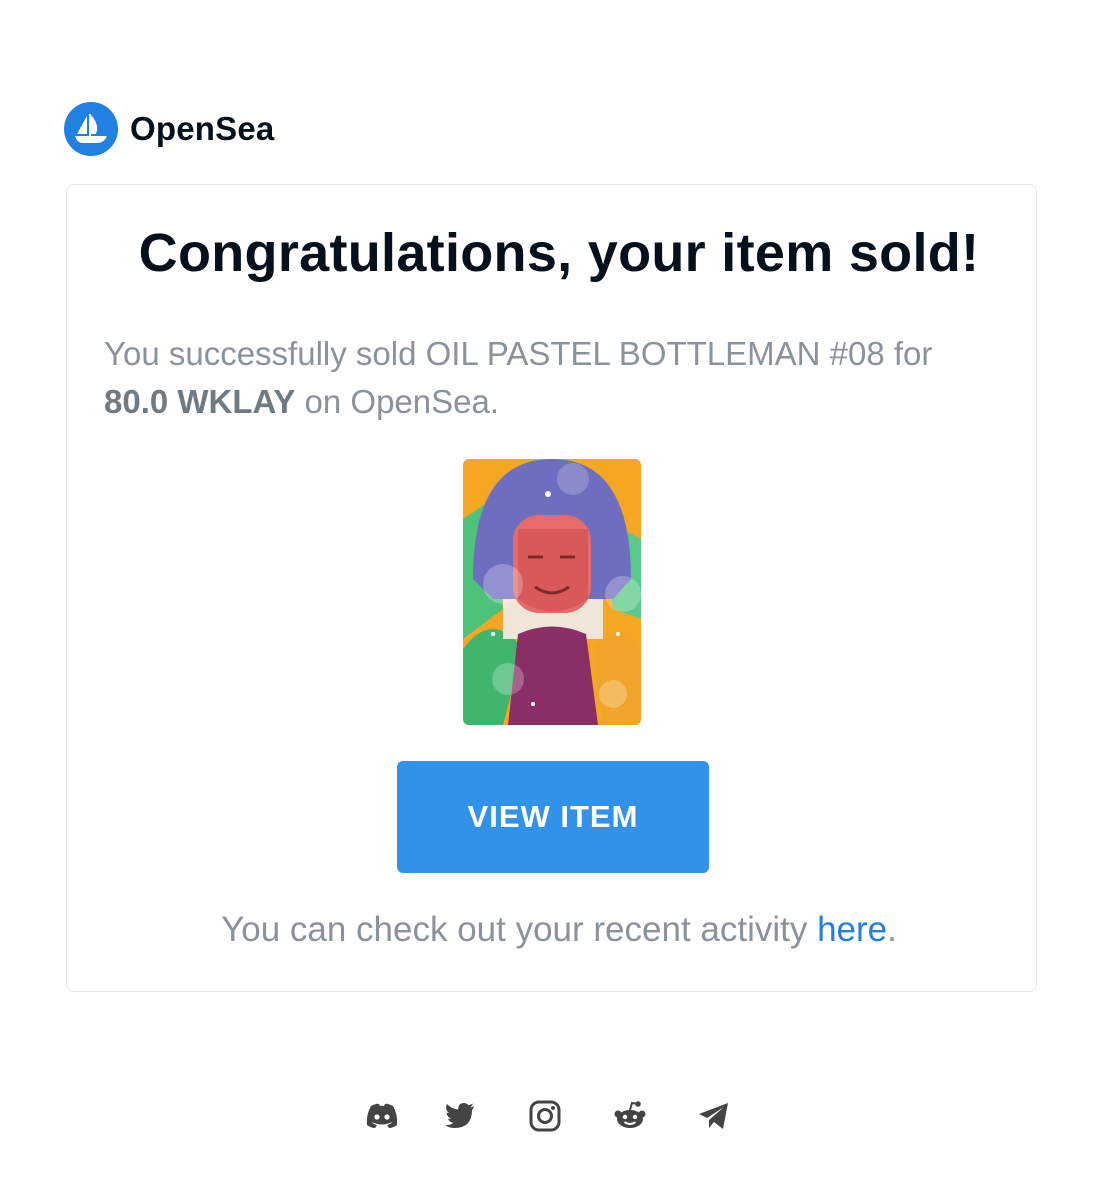 This screenshot has height=1200, width=1118. Describe the element at coordinates (519, 929) in the screenshot. I see `recent-activity-prefix: You can check out your recent activity` at that location.